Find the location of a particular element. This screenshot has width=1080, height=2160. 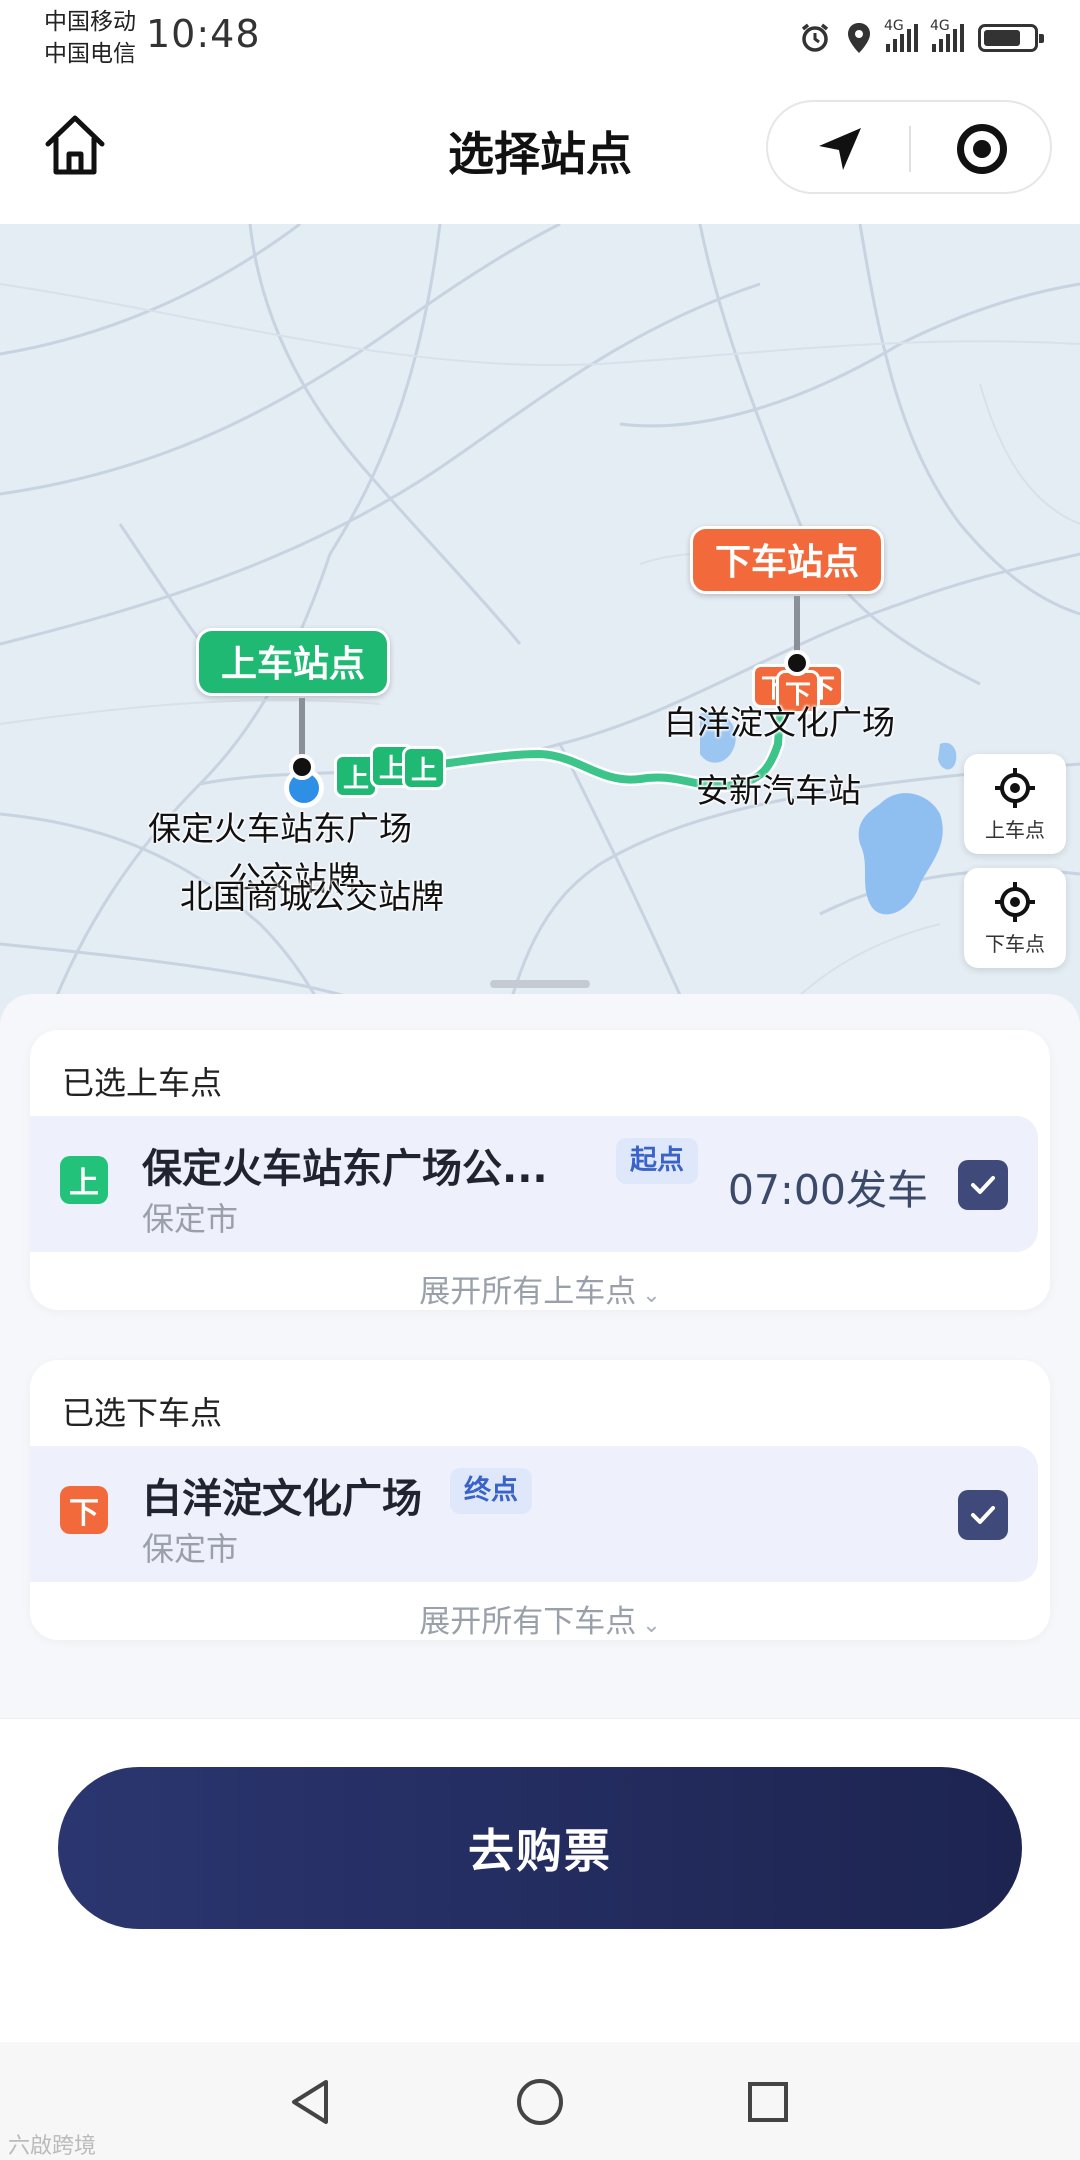

pickup-badge: 上 is located at coordinates (84, 1180).